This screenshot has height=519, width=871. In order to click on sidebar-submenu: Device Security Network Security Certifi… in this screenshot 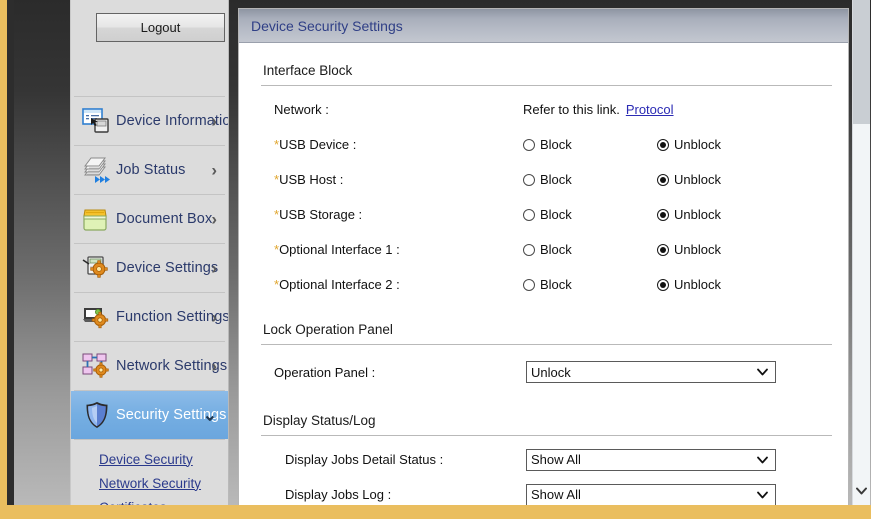, I will do `click(149, 473)`.